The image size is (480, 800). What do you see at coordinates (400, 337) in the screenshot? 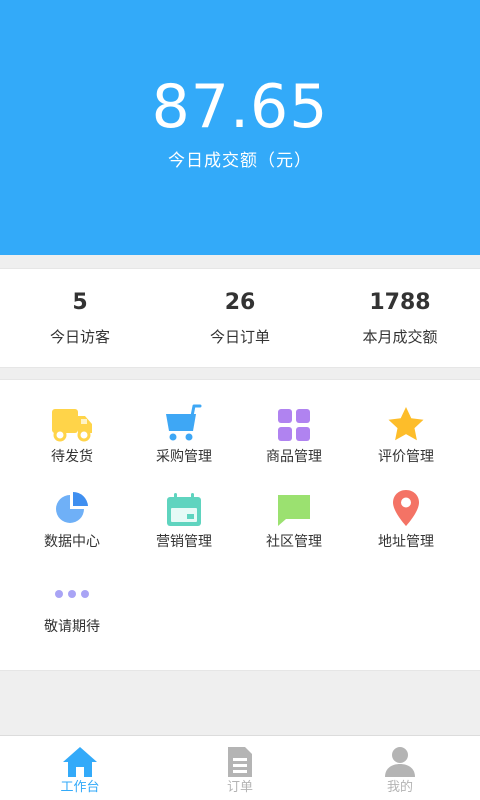
I see `stat-label: 本月成交额` at bounding box center [400, 337].